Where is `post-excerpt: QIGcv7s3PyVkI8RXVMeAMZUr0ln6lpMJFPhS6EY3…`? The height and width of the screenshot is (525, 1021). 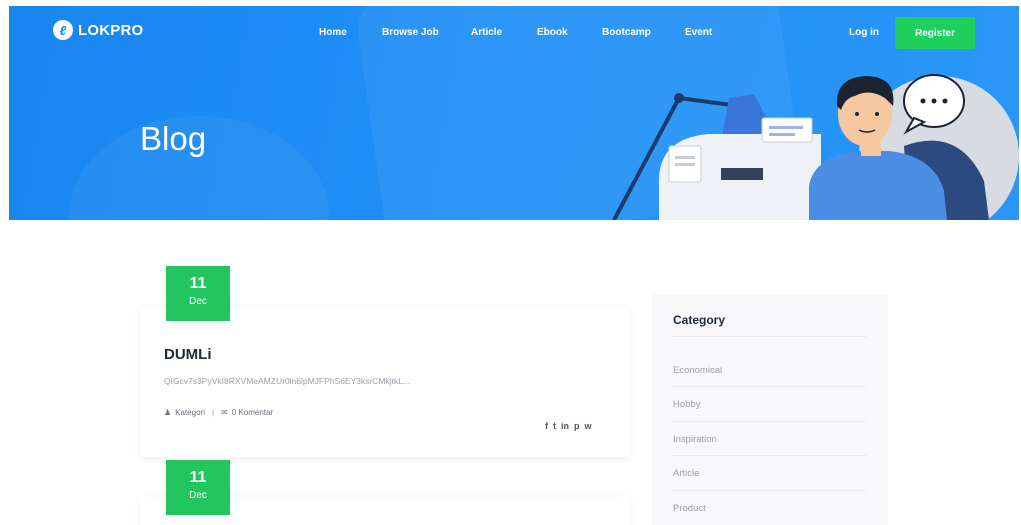
post-excerpt: QIGcv7s3PyVkI8RXVMeAMZUr0ln6lpMJFPhS6EY3… is located at coordinates (287, 381).